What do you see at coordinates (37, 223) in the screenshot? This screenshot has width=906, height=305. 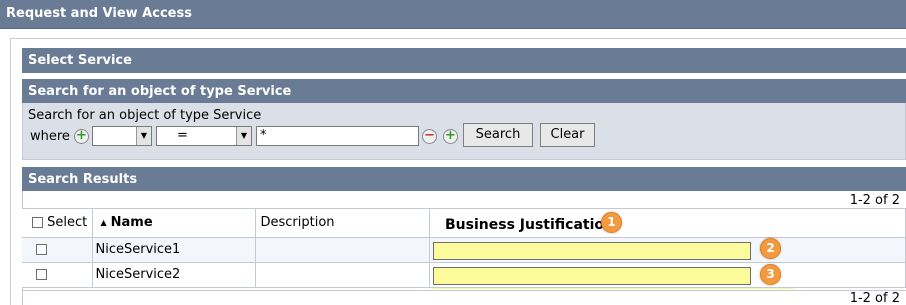 I see `select-all-checkbox` at bounding box center [37, 223].